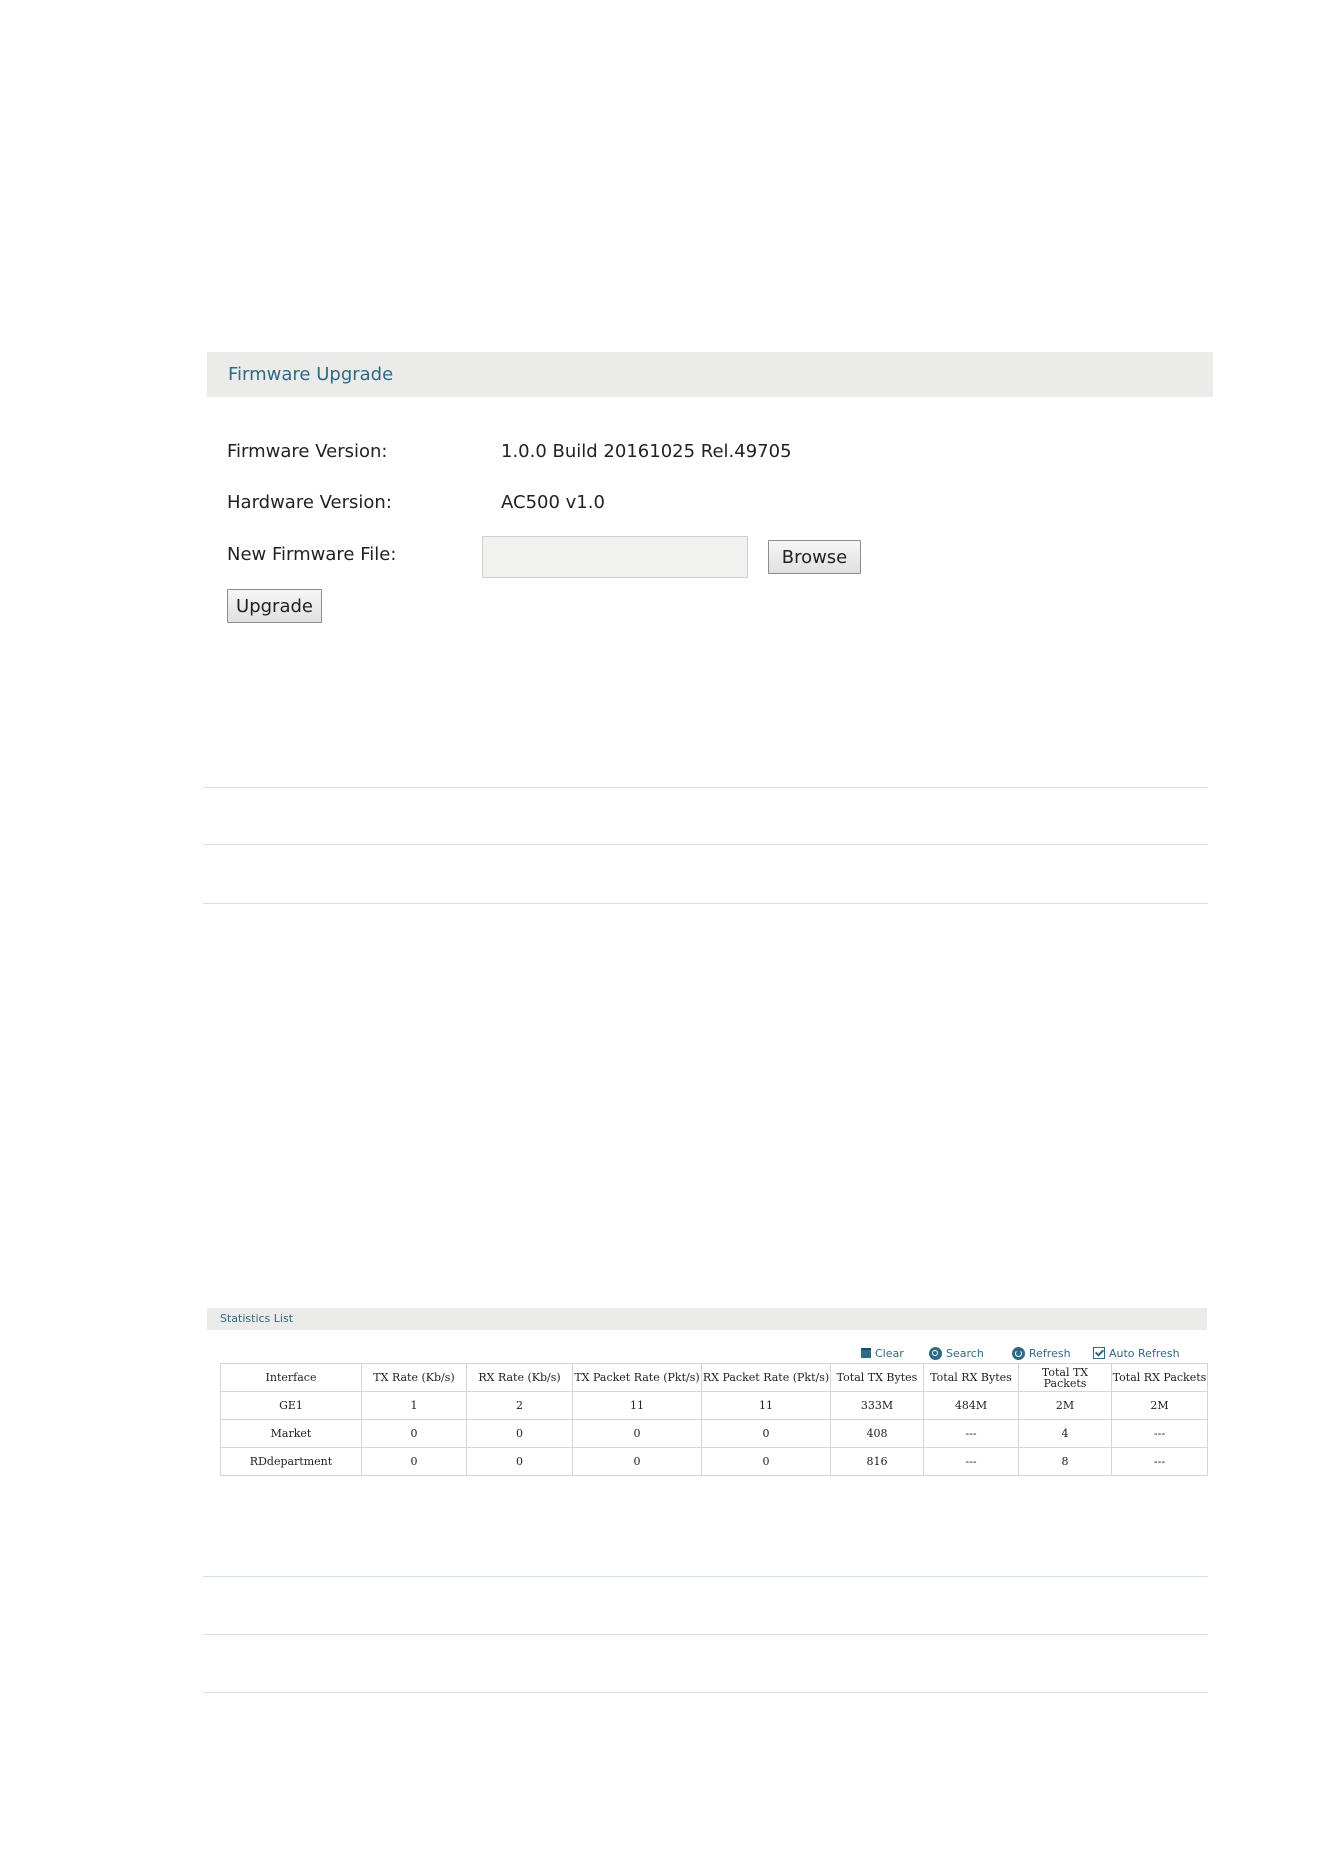 The height and width of the screenshot is (1872, 1324). I want to click on auto-refresh-checkbox: Auto Refresh, so click(1136, 1353).